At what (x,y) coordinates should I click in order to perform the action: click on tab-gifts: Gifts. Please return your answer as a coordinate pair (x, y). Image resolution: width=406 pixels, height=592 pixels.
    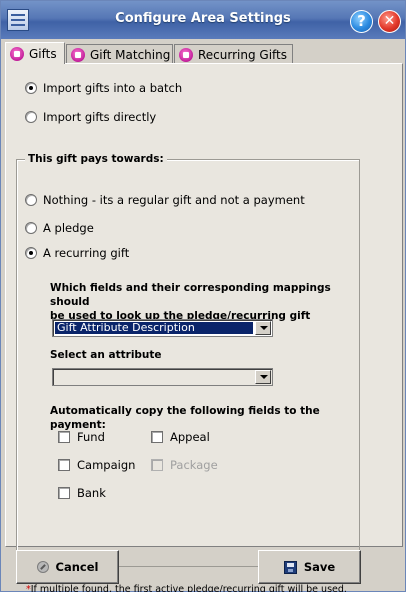
    Looking at the image, I should click on (35, 53).